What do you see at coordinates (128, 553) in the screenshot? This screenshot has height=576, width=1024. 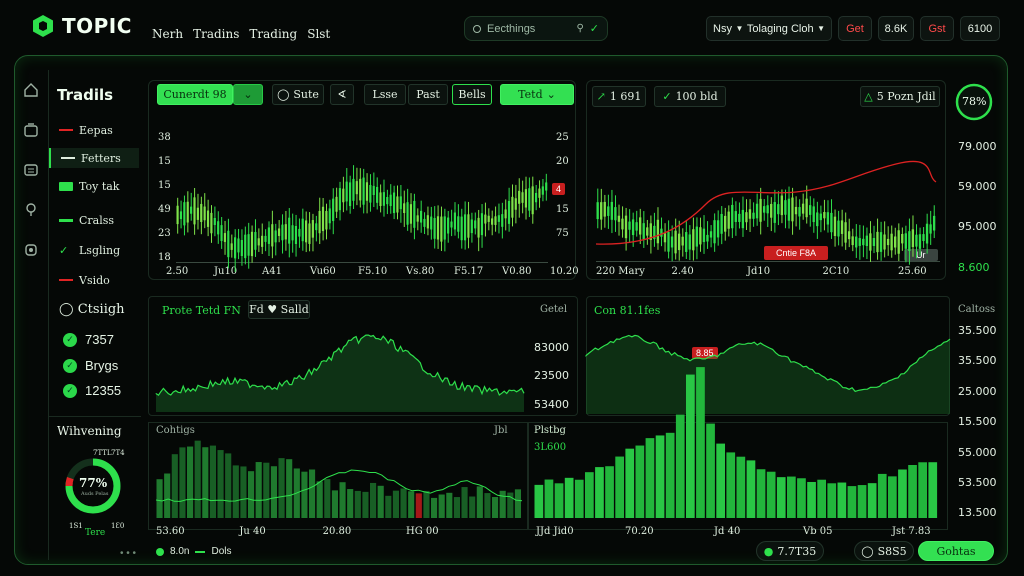 I see `more-dots: • • •` at bounding box center [128, 553].